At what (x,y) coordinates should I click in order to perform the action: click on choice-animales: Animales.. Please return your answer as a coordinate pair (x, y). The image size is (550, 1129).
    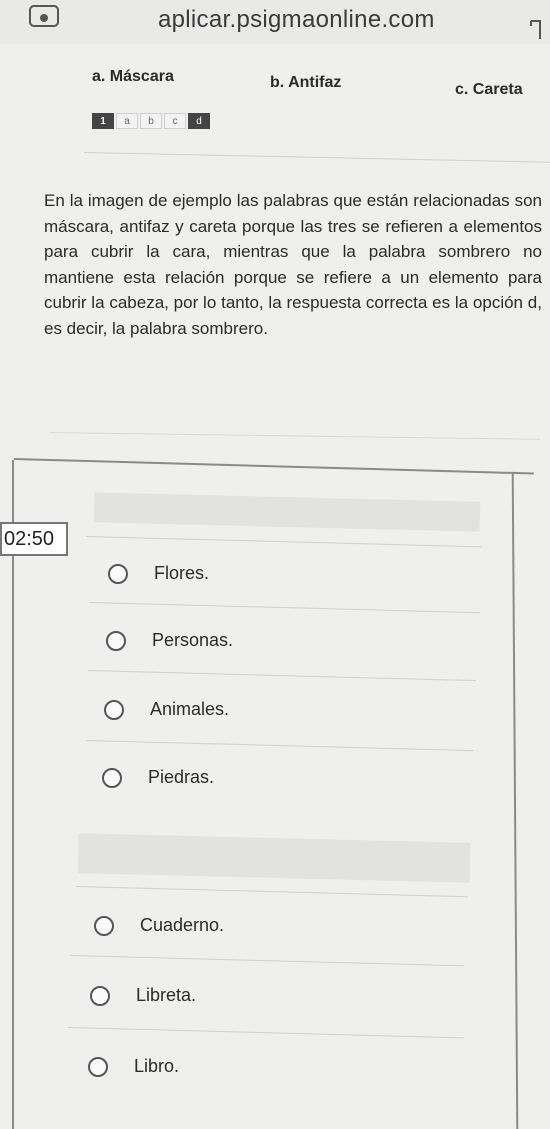
    Looking at the image, I should click on (166, 709).